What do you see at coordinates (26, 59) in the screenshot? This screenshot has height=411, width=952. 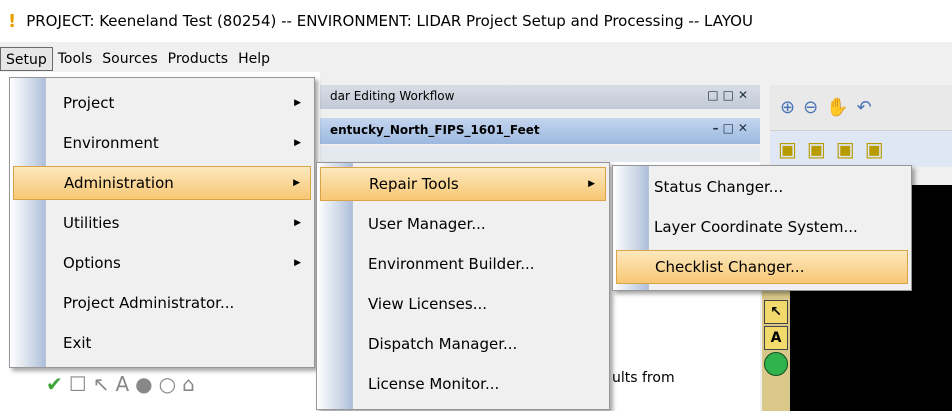 I see `menu-setup: Setup` at bounding box center [26, 59].